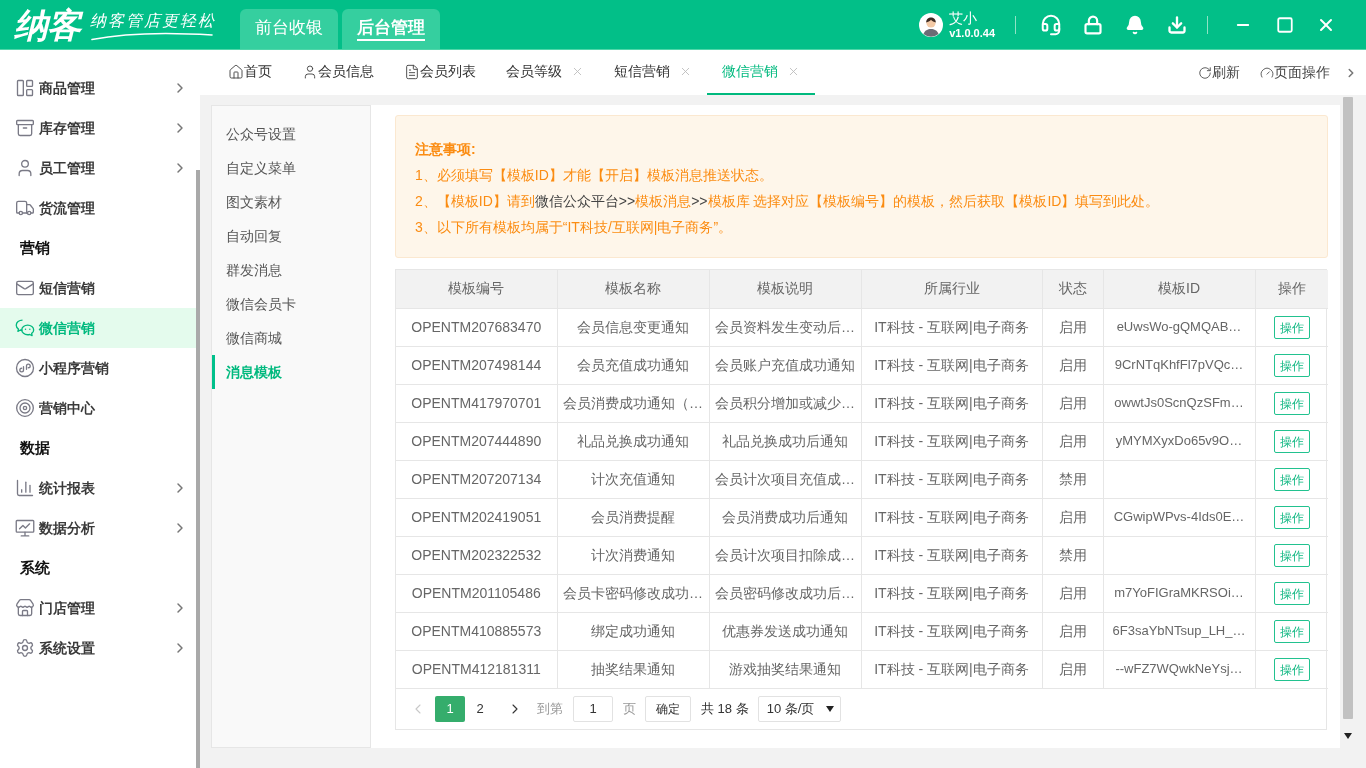  What do you see at coordinates (476, 517) in the screenshot?
I see `table-cell: OPENTM202419051` at bounding box center [476, 517].